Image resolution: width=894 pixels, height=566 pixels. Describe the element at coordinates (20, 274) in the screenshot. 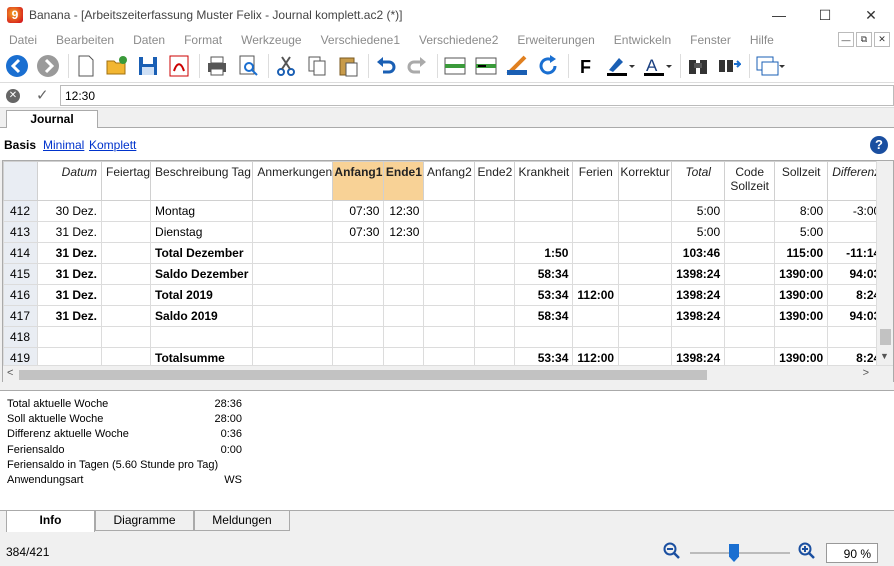

I see `row-number: 415` at that location.